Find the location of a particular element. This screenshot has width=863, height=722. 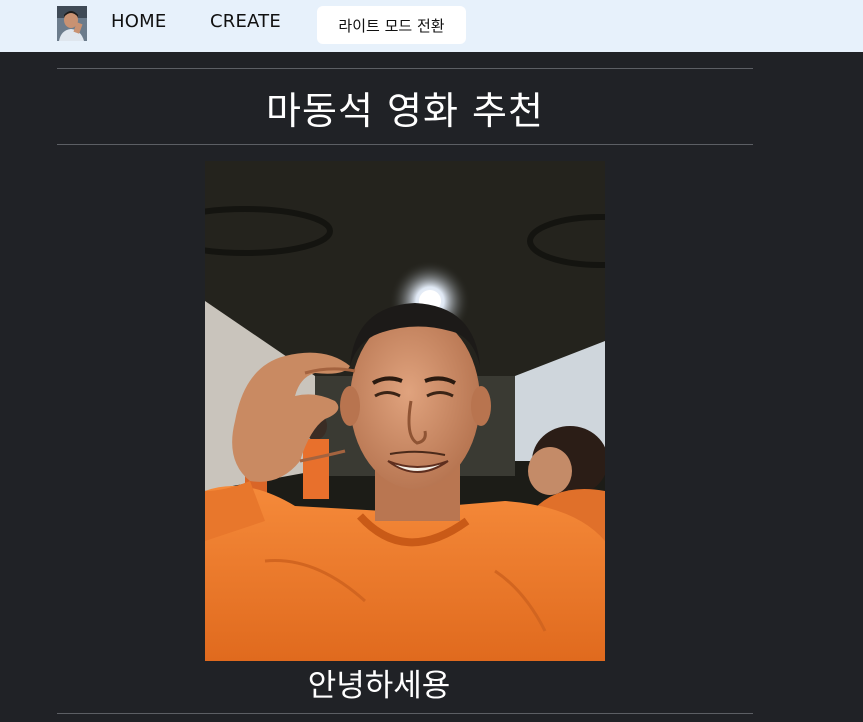

avatar-photo-icon is located at coordinates (72, 23).